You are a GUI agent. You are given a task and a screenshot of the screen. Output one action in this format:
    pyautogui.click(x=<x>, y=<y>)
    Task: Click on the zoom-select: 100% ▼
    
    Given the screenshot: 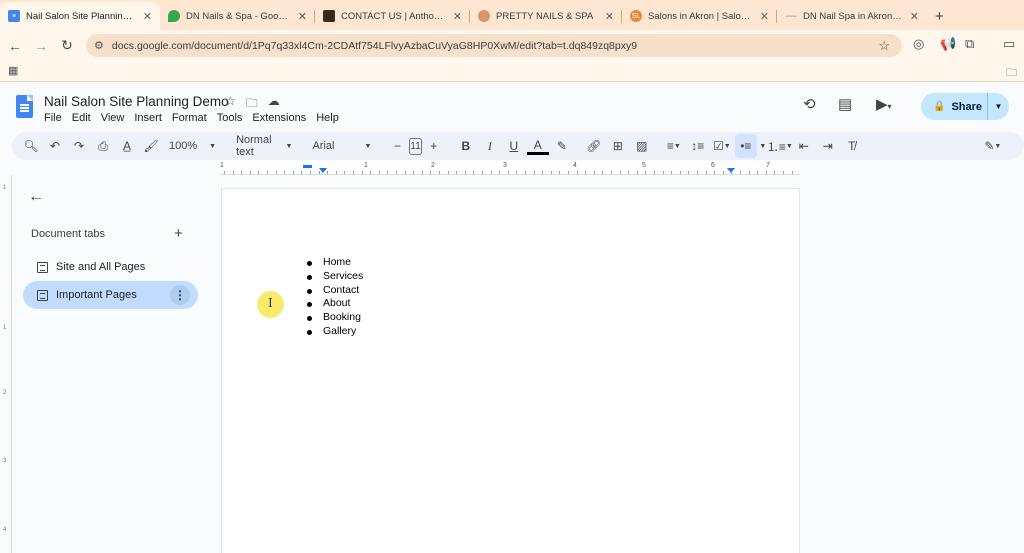 What is the action you would take?
    pyautogui.click(x=192, y=146)
    